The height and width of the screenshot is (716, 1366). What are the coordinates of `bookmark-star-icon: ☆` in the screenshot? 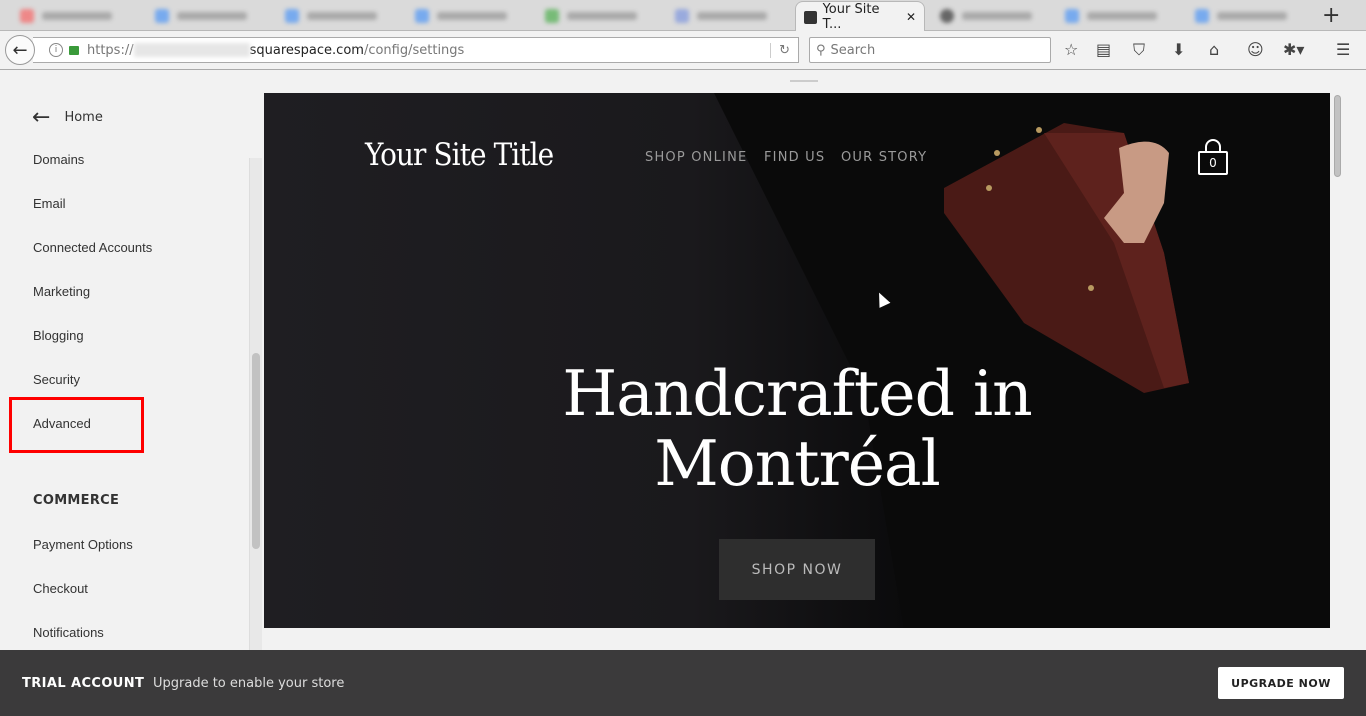 It's located at (1071, 49).